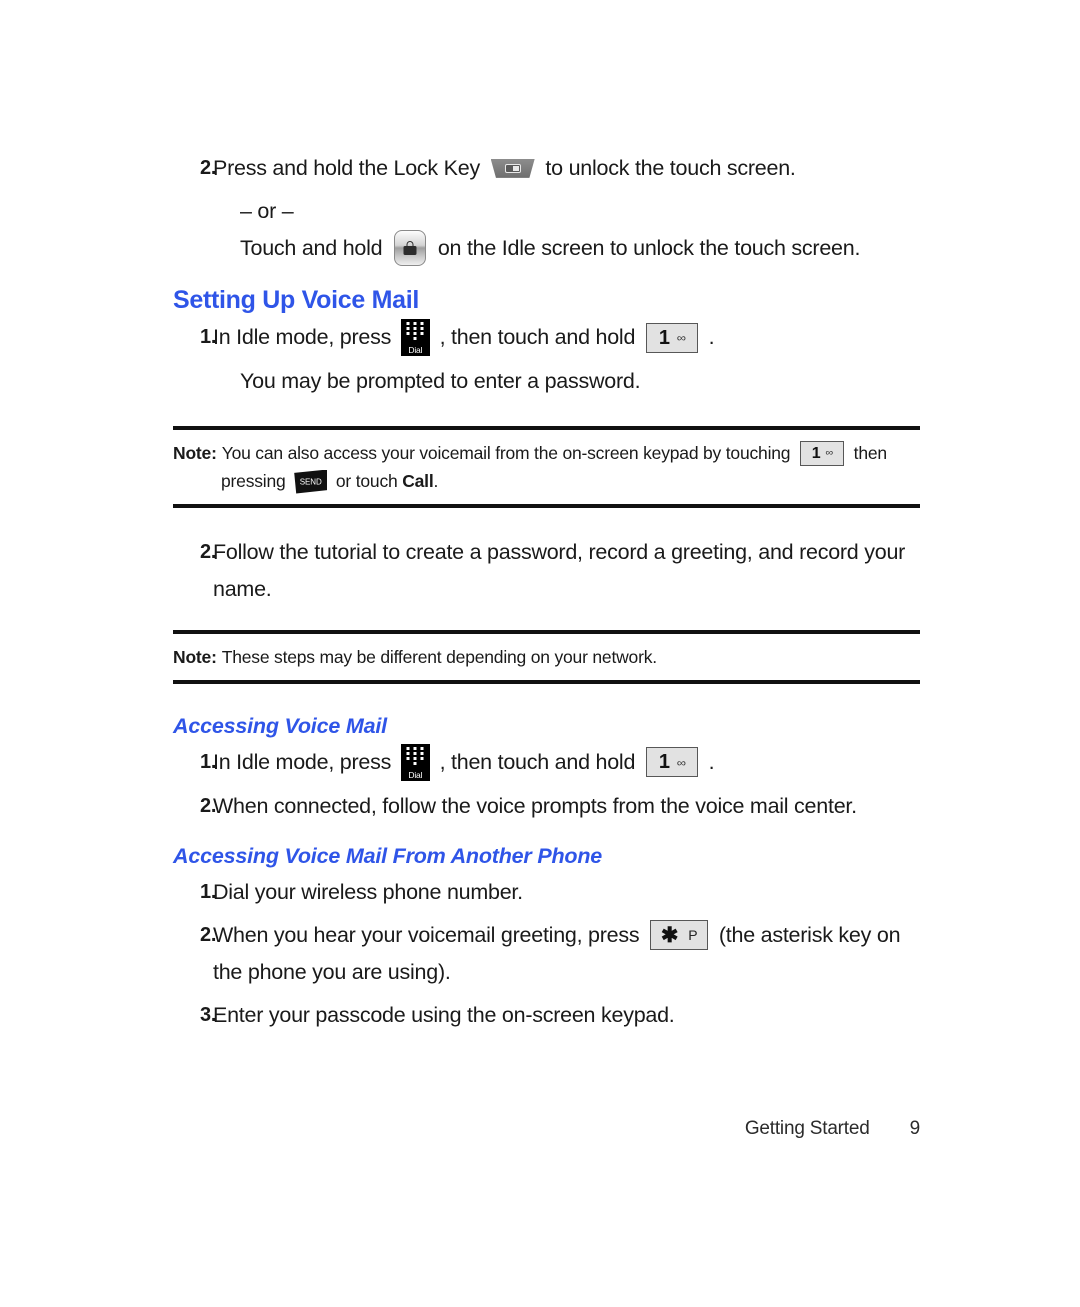 The image size is (1080, 1307). Describe the element at coordinates (366, 481) in the screenshot. I see `note-text-after-send: or touch` at that location.